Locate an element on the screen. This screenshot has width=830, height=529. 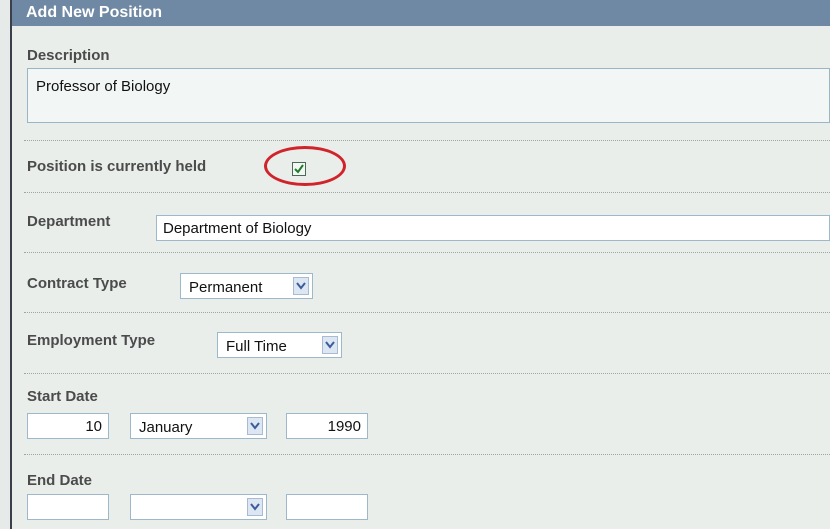
employment-type-select: Full Time is located at coordinates (279, 345).